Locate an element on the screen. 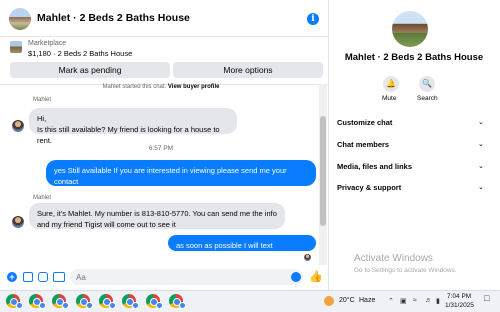  listing-title: $1,180 · 2 Beds 2 Baths House is located at coordinates (80, 53).